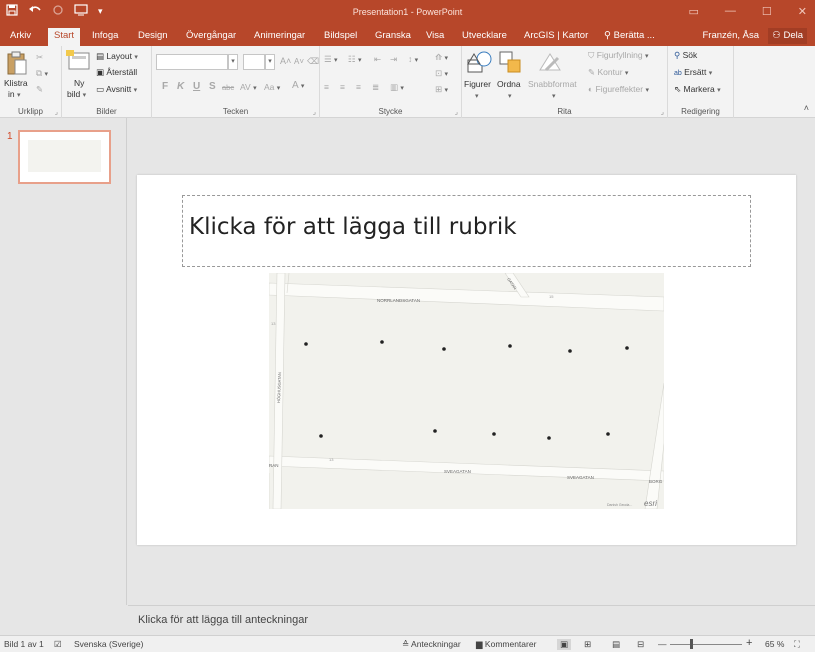 The image size is (815, 652). What do you see at coordinates (228, 87) in the screenshot?
I see `strikethrough-button: abc` at bounding box center [228, 87].